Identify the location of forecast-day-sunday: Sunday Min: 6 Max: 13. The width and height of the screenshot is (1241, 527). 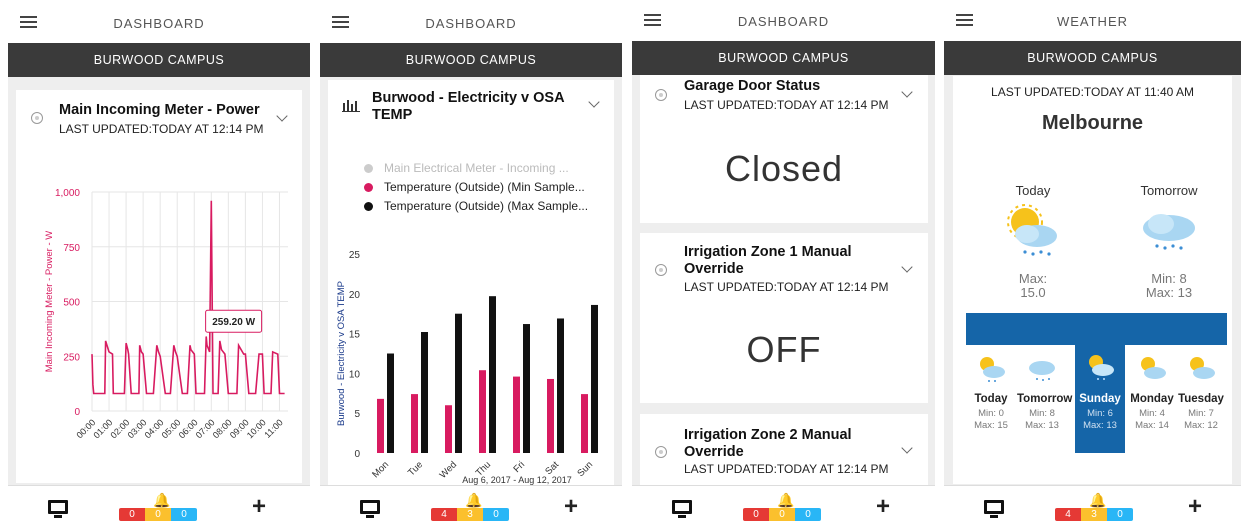
(1100, 399).